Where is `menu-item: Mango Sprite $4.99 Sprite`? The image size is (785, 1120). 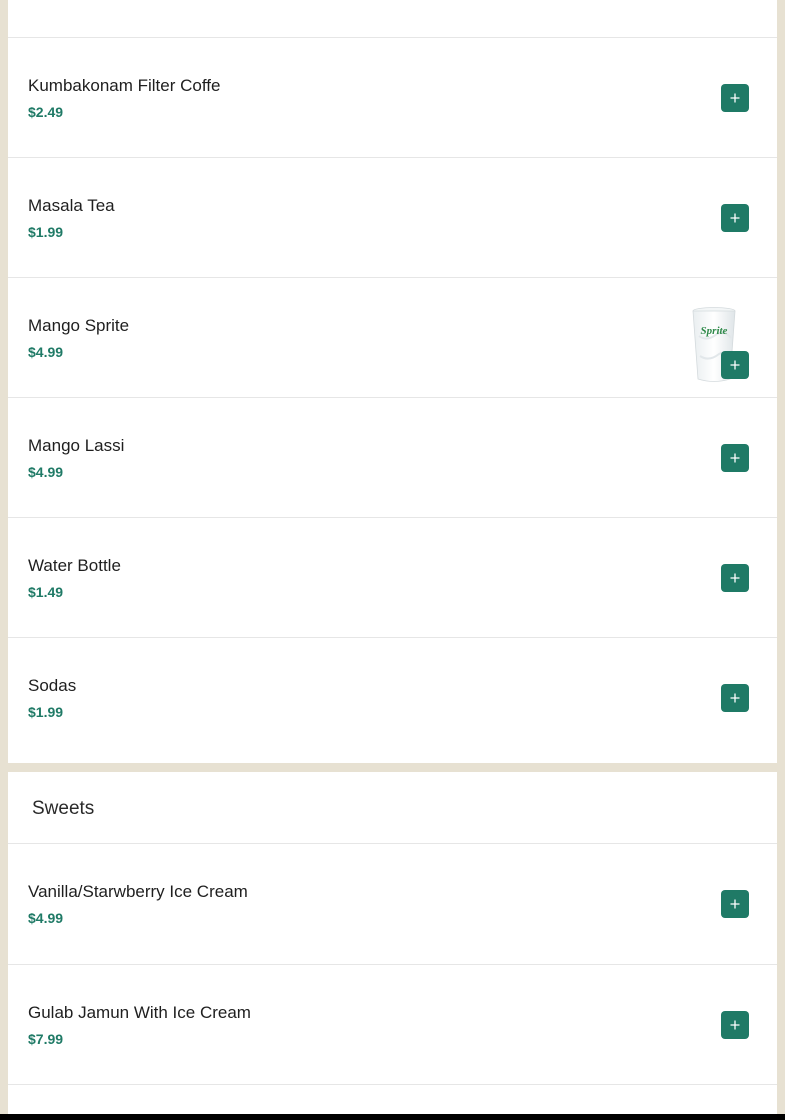 menu-item: Mango Sprite $4.99 Sprite is located at coordinates (392, 337).